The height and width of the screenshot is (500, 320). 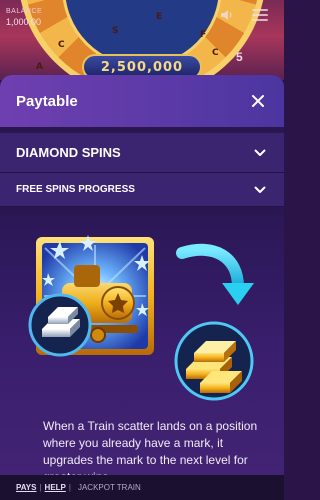 What do you see at coordinates (203, 35) in the screenshot?
I see `wheel-letter: F` at bounding box center [203, 35].